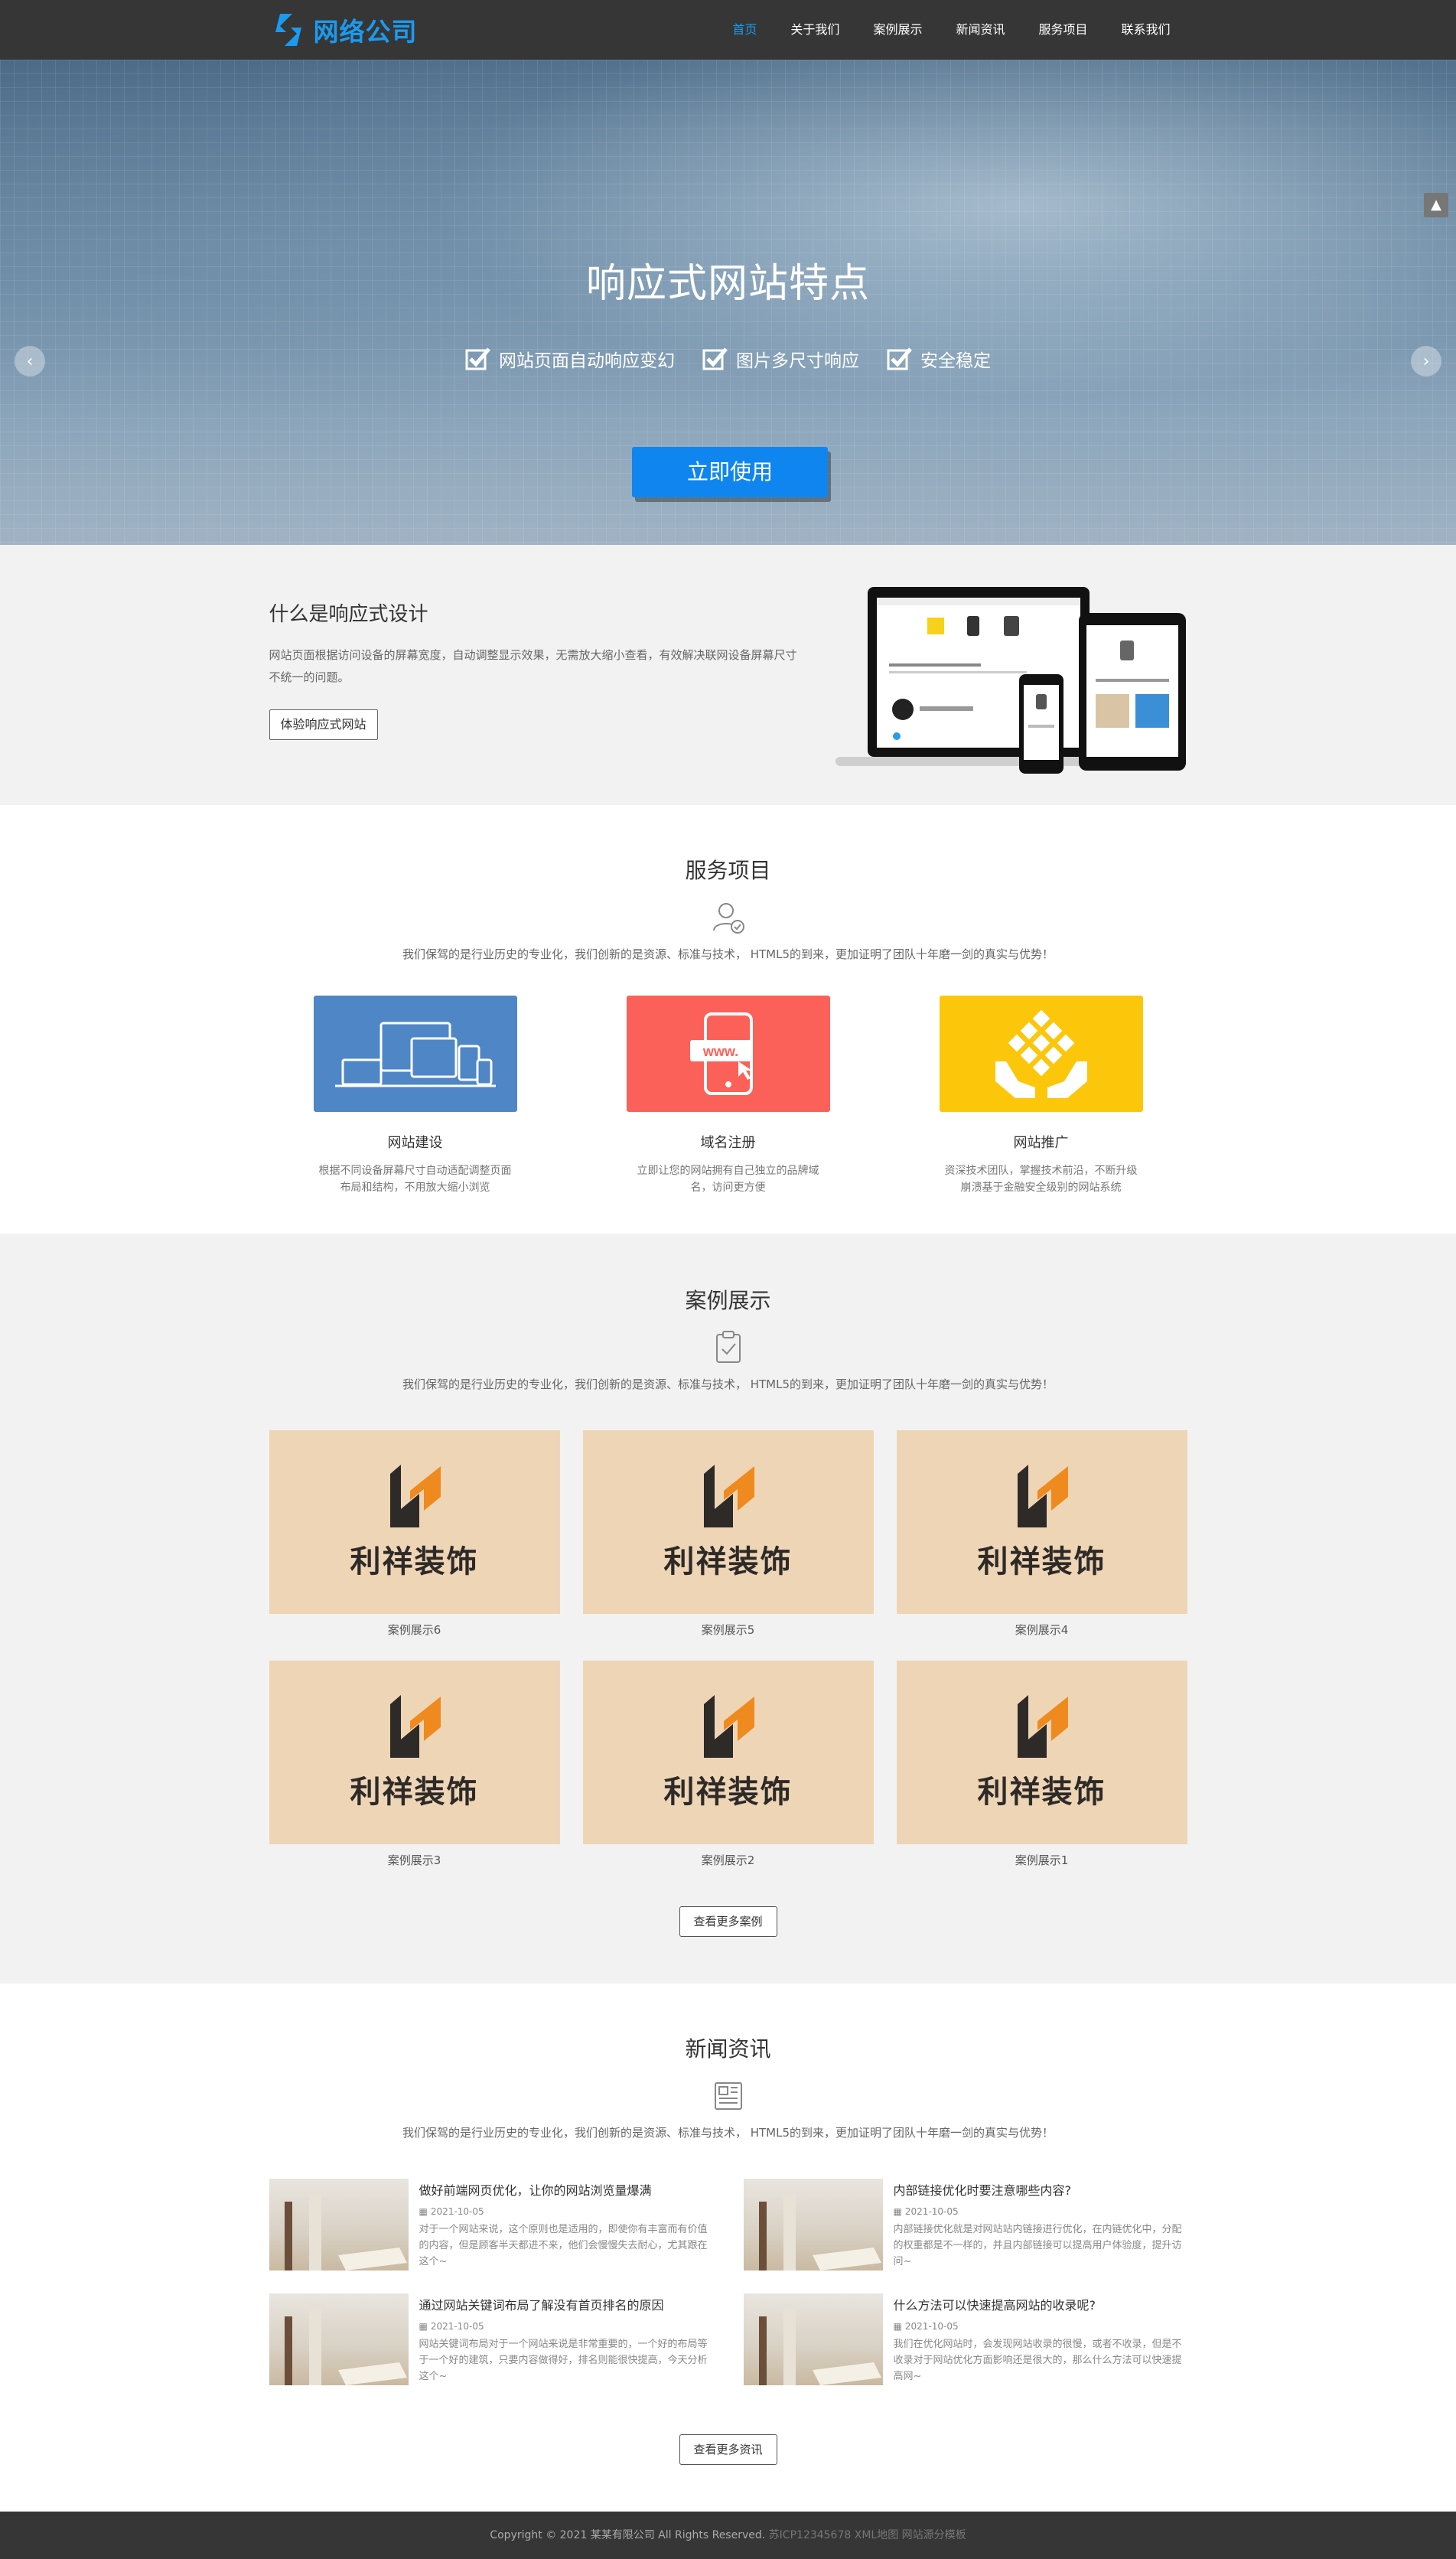  What do you see at coordinates (728, 918) in the screenshot?
I see `user-check-icon` at bounding box center [728, 918].